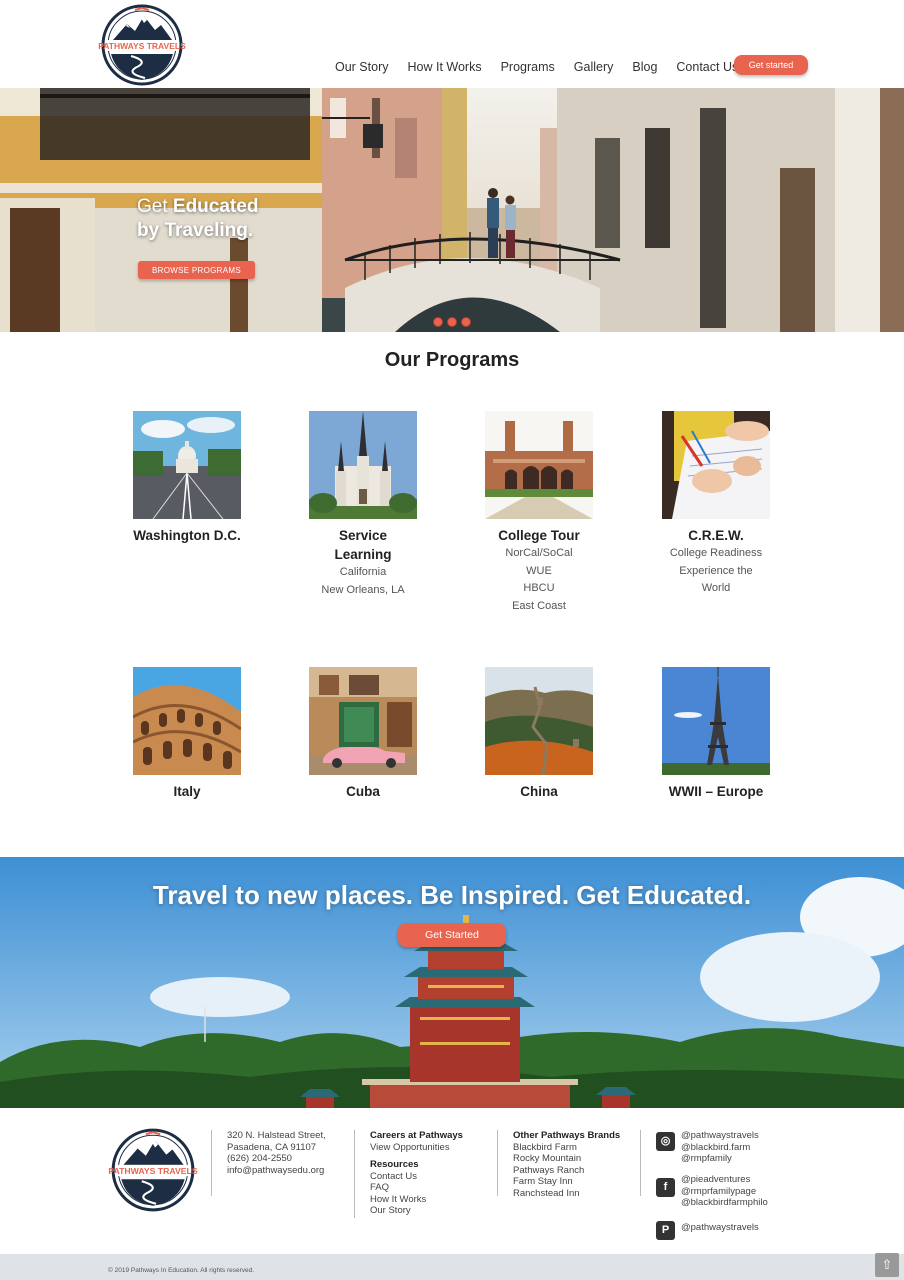  I want to click on email-link: info@pathwaysedu.org, so click(276, 1171).